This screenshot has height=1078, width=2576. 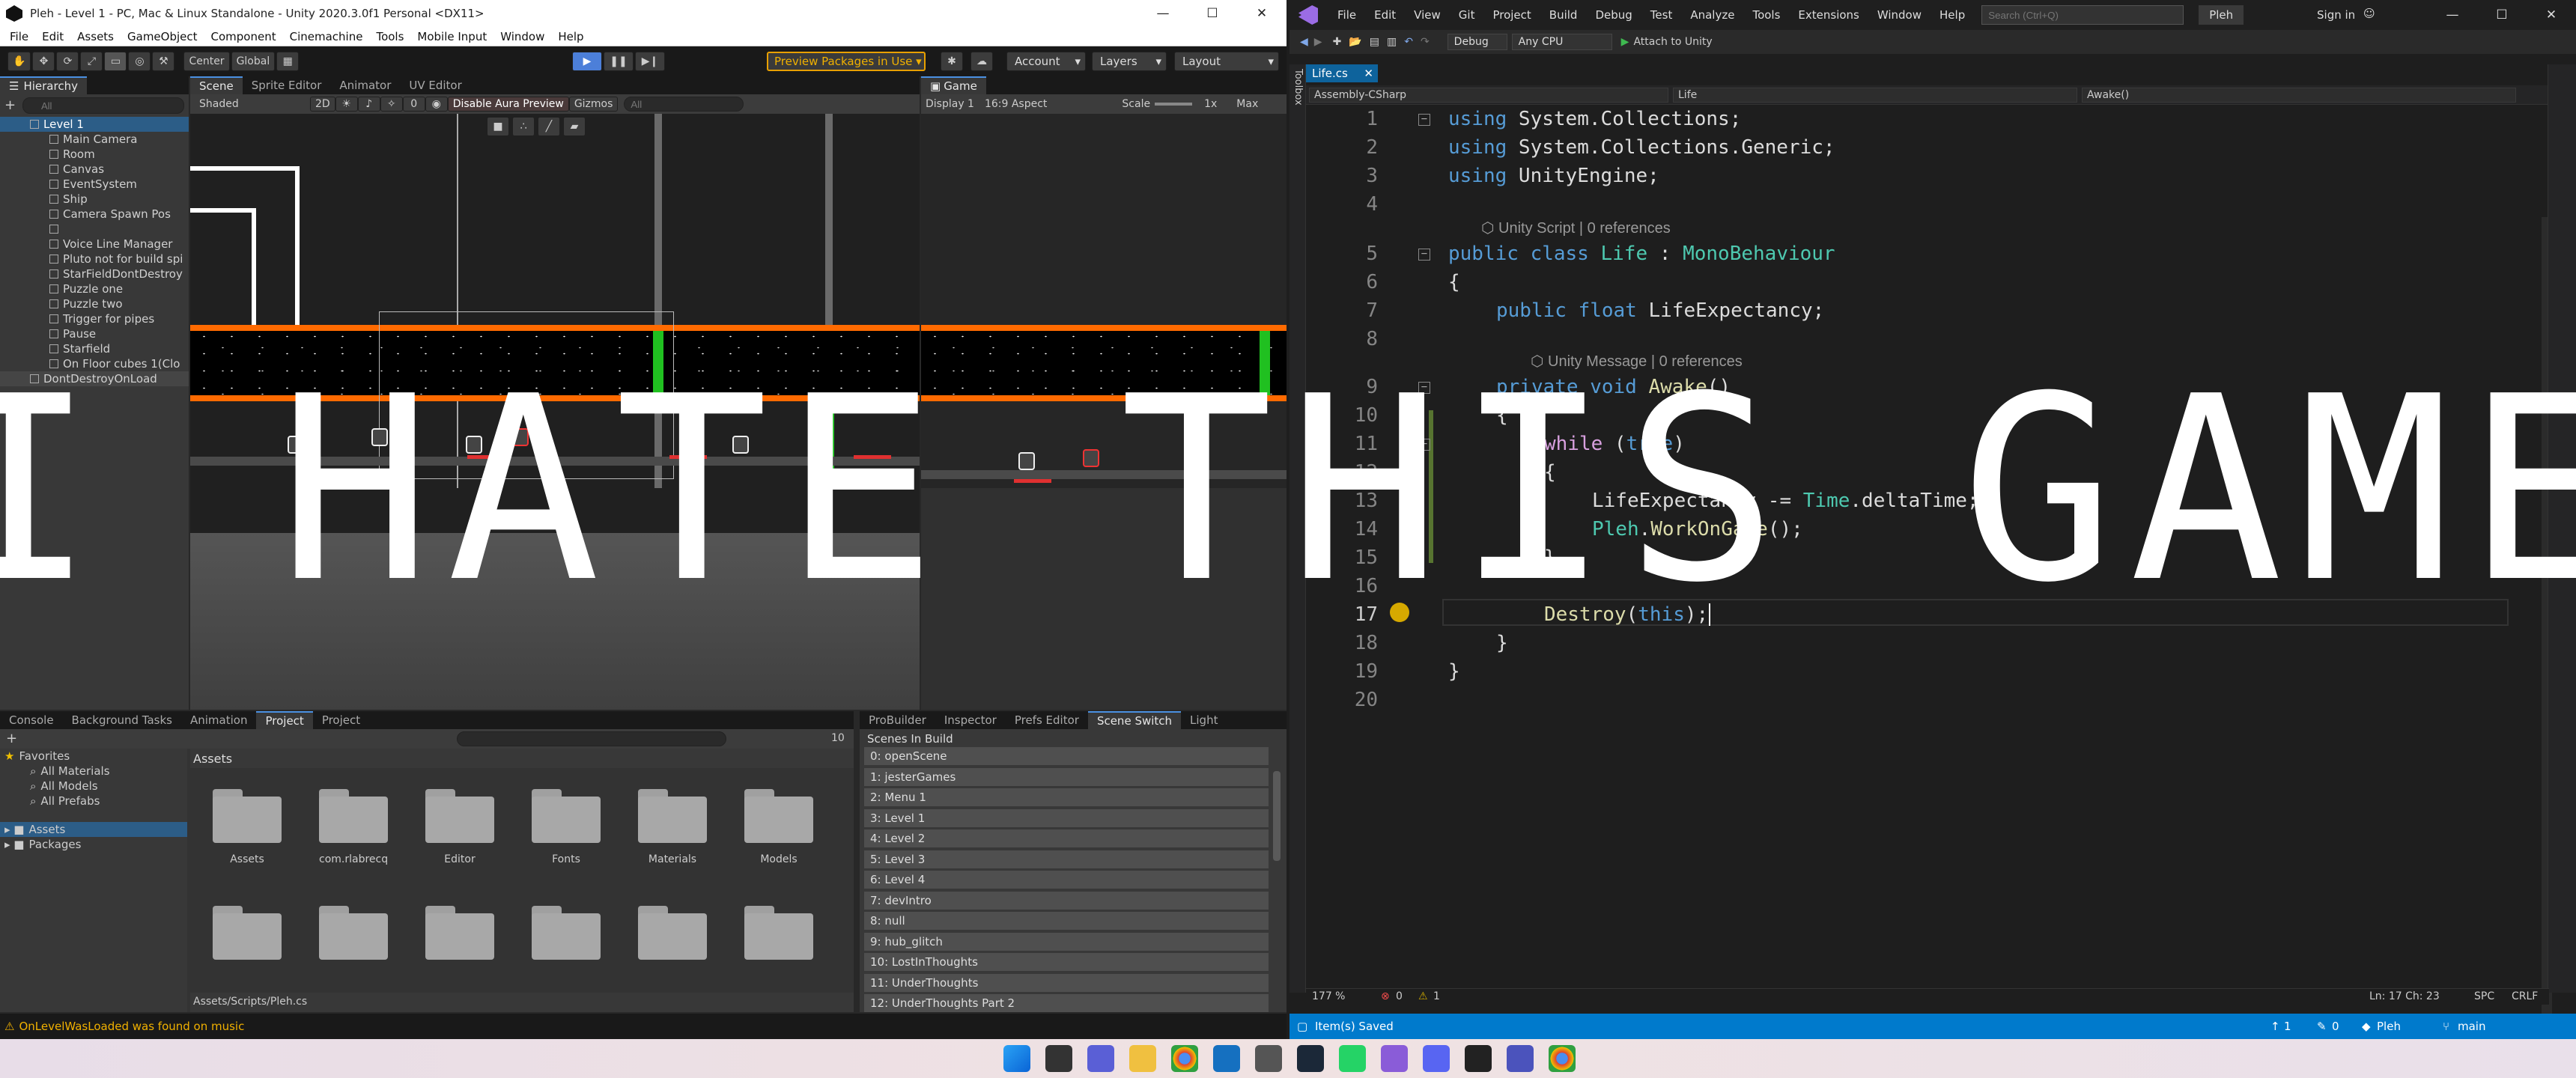 I want to click on store-icon, so click(x=1226, y=1058).